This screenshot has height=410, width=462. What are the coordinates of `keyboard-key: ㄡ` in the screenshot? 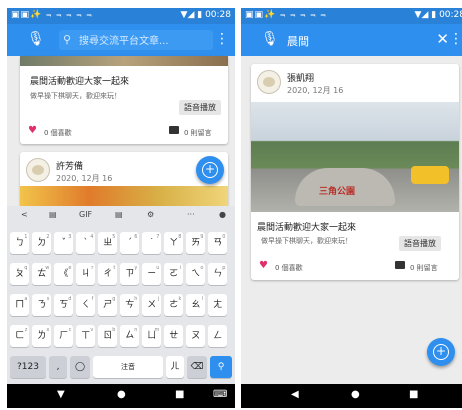 It's located at (196, 336).